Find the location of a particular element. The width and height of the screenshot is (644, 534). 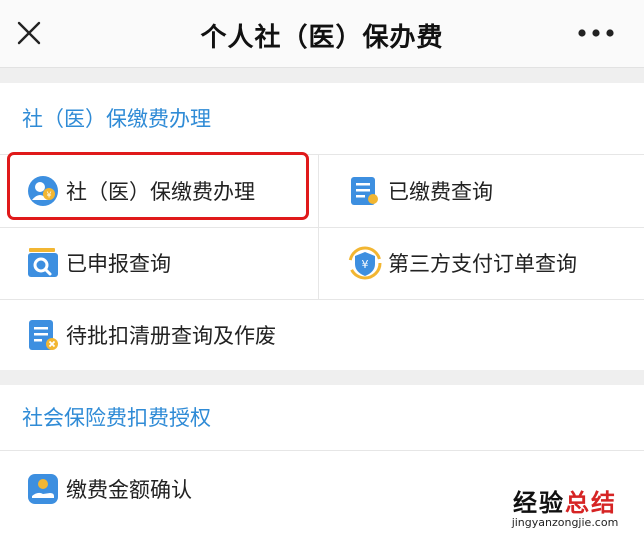

watermark-main-red: 总结 is located at coordinates (591, 503).